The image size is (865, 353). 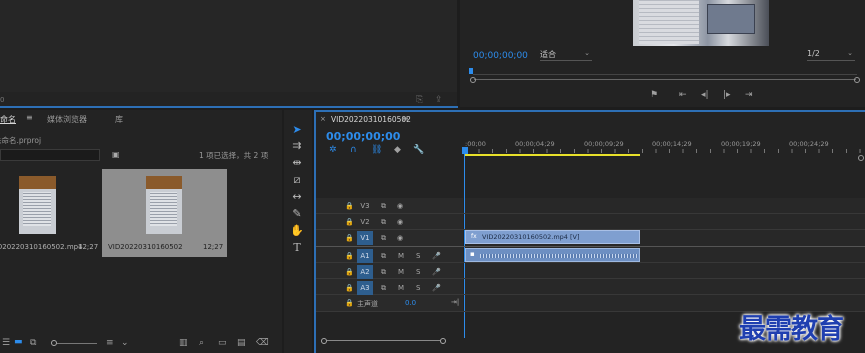 What do you see at coordinates (29, 117) in the screenshot?
I see `tab-menu-icon: ≡` at bounding box center [29, 117].